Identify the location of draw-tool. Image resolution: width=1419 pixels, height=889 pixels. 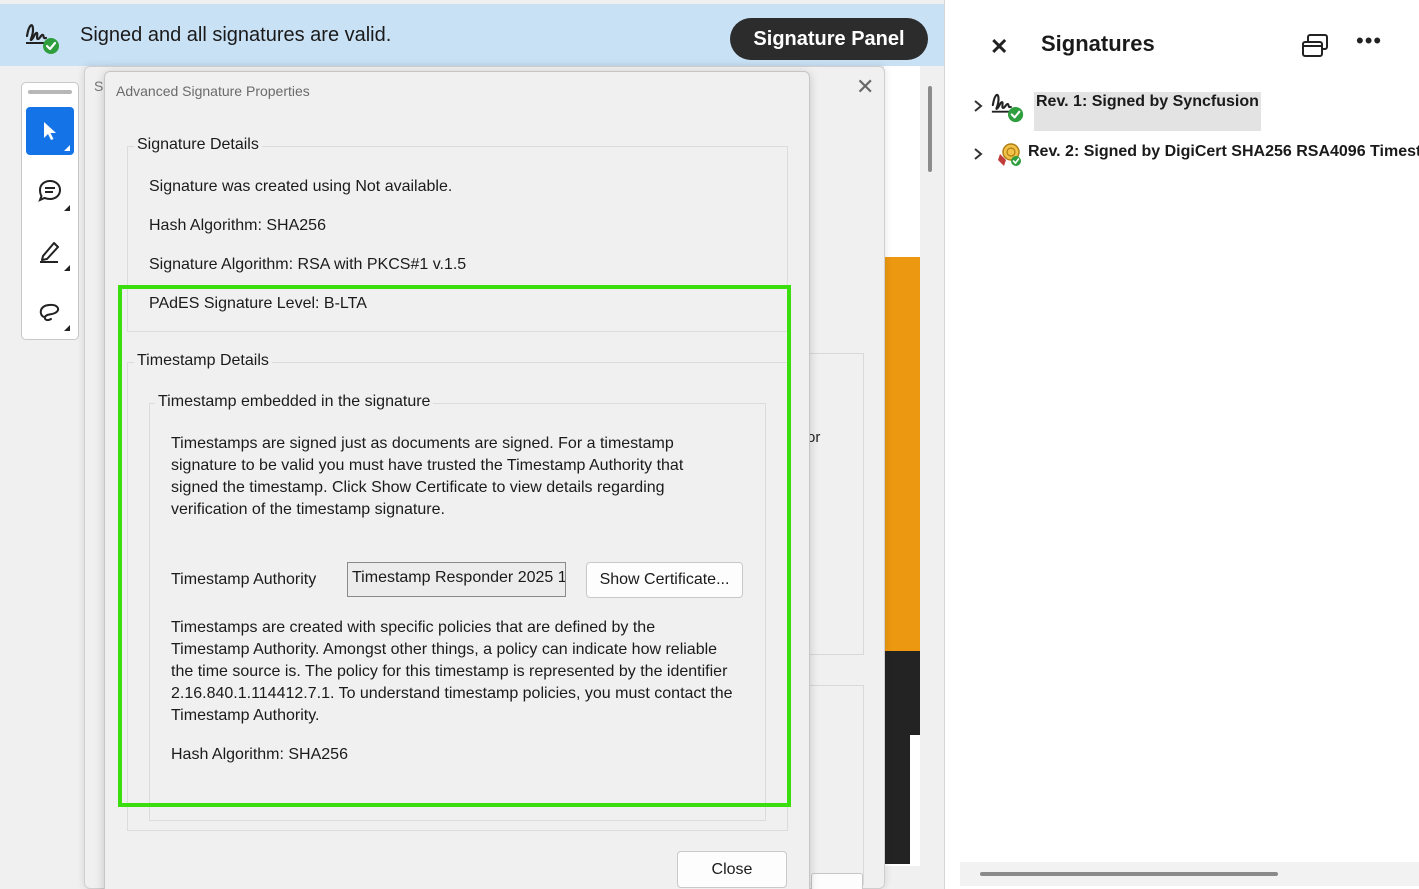
(50, 311).